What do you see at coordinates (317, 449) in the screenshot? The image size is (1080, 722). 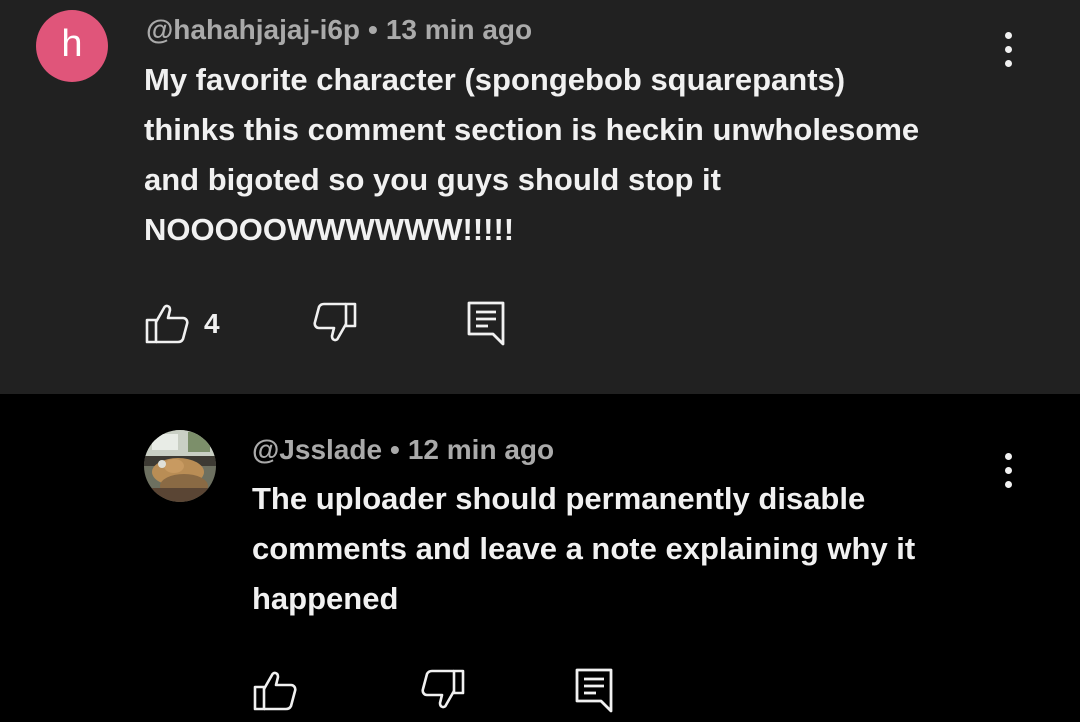 I see `username: @Jsslade` at bounding box center [317, 449].